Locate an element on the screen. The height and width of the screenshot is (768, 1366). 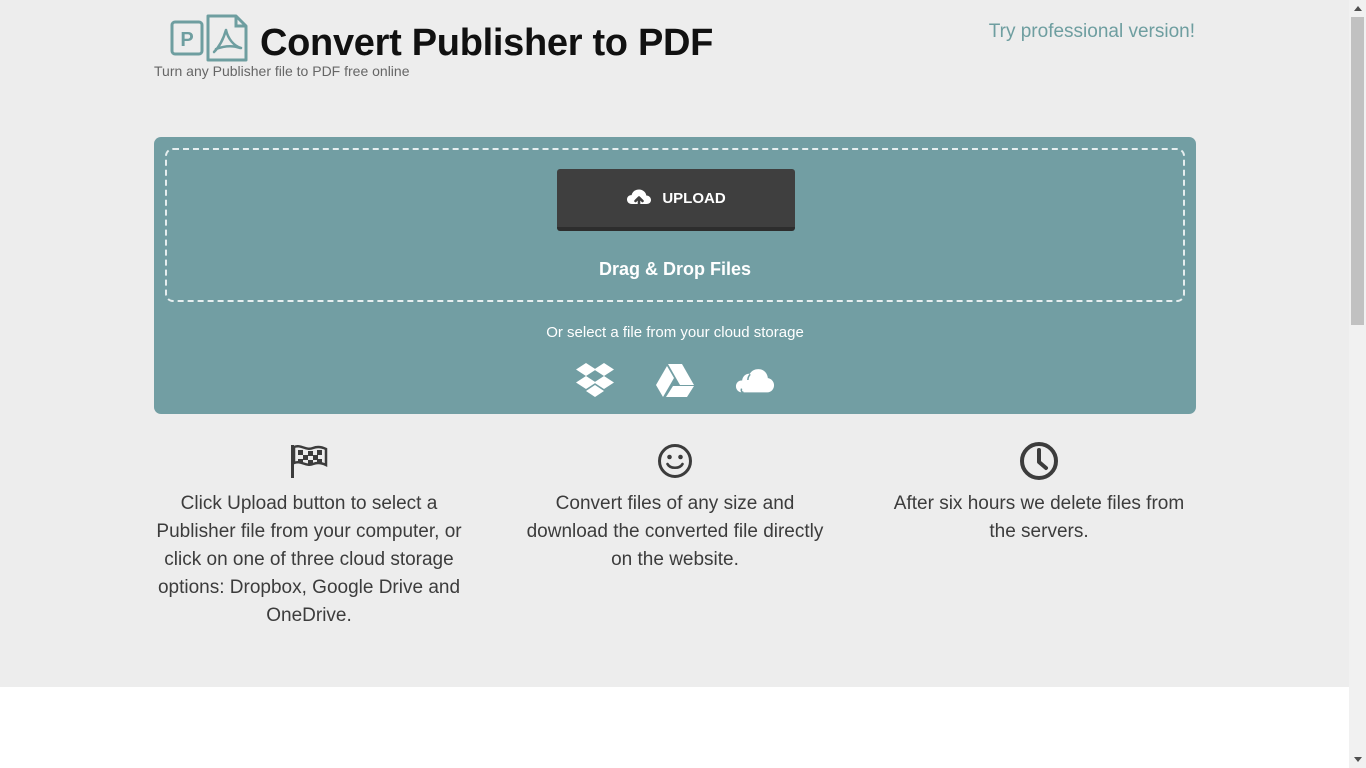
cloud-upload-icon is located at coordinates (639, 198).